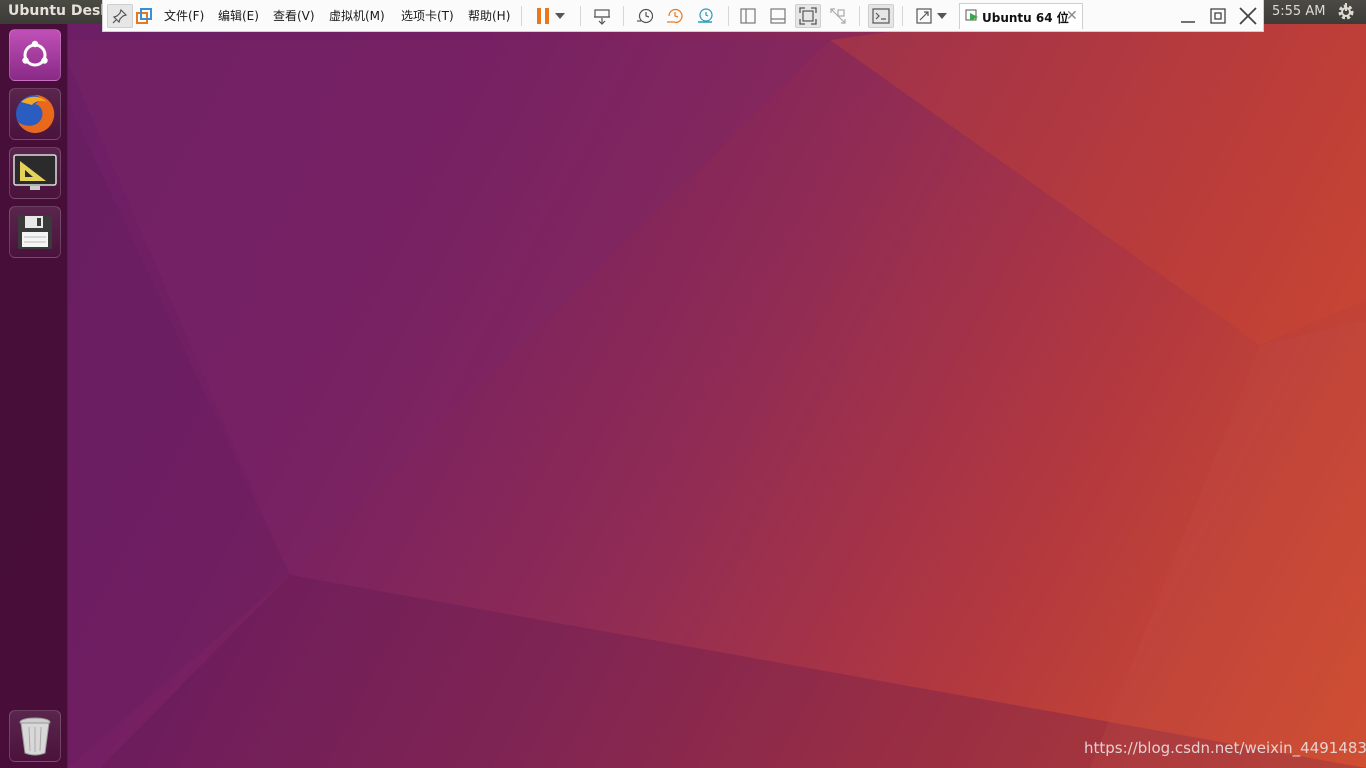 The width and height of the screenshot is (1366, 768). Describe the element at coordinates (1225, 748) in the screenshot. I see `watermark-text: https://blog.csdn.net/weixin_44914838` at that location.